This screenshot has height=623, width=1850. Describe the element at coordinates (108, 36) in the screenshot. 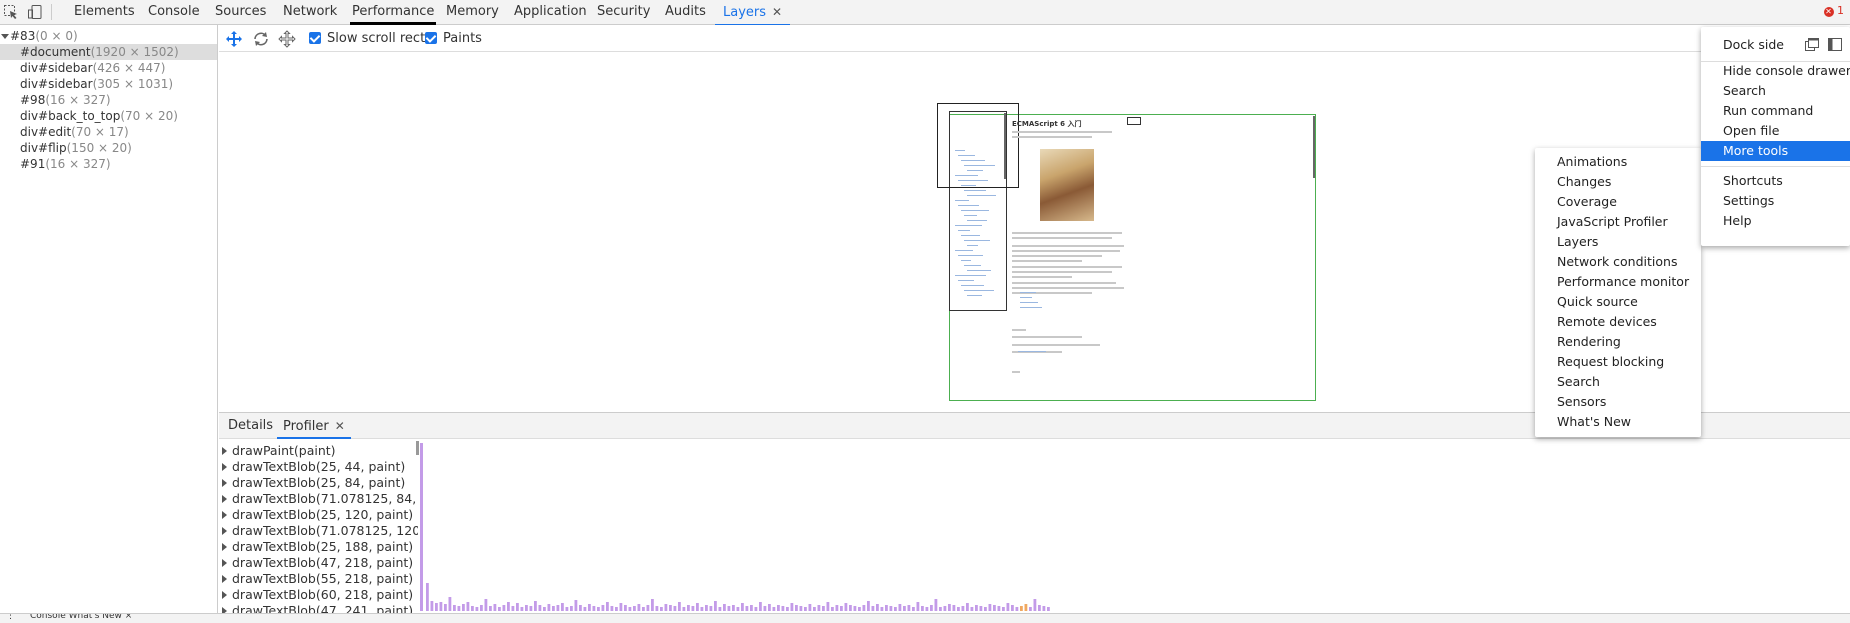

I see `tree-row: #83(0 × 0)` at that location.